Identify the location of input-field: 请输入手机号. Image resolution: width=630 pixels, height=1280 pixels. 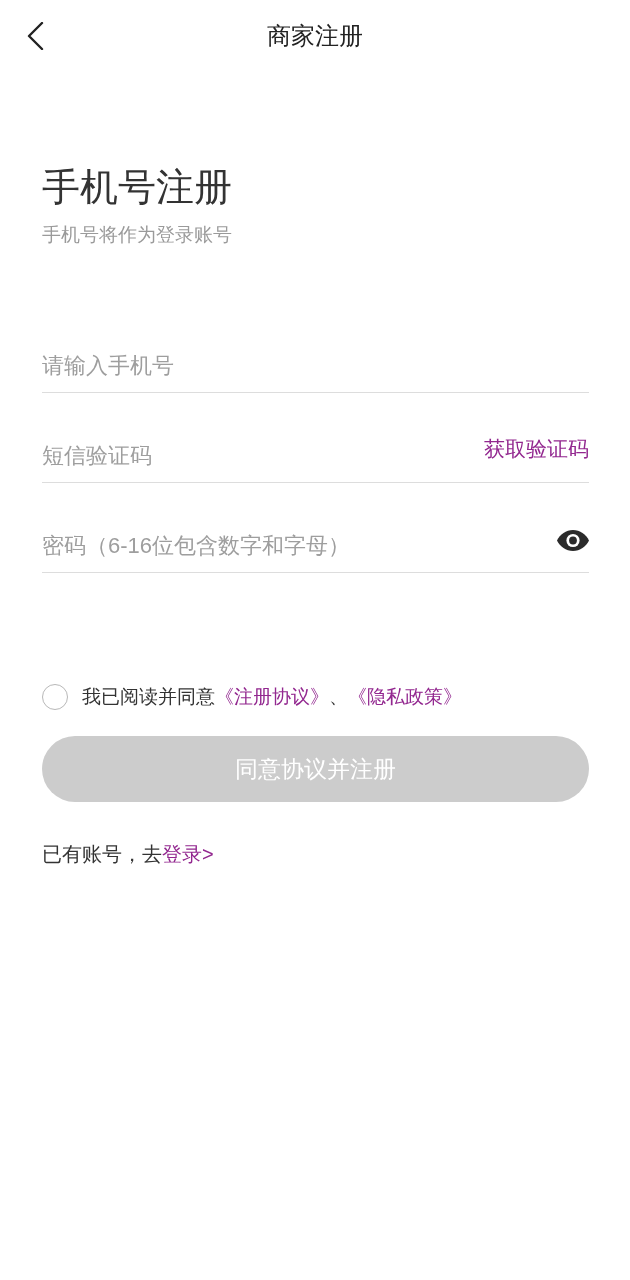
(315, 365).